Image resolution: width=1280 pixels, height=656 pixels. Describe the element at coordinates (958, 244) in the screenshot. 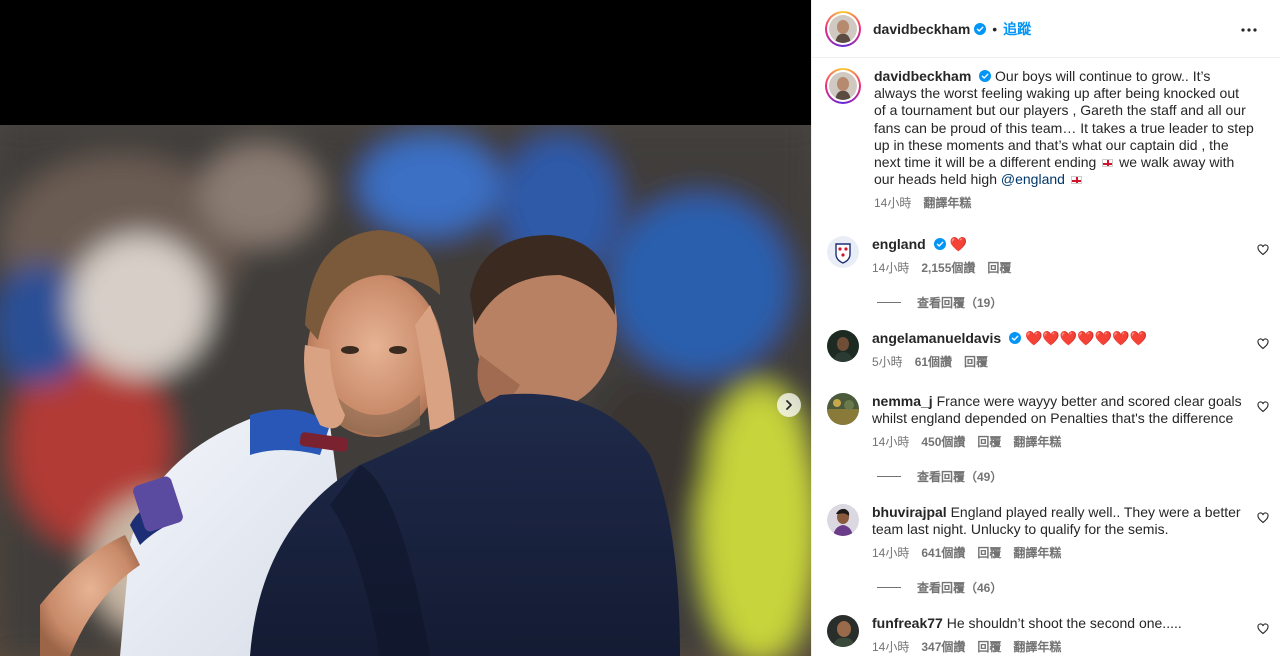

I see `comment-text: ❤️` at that location.